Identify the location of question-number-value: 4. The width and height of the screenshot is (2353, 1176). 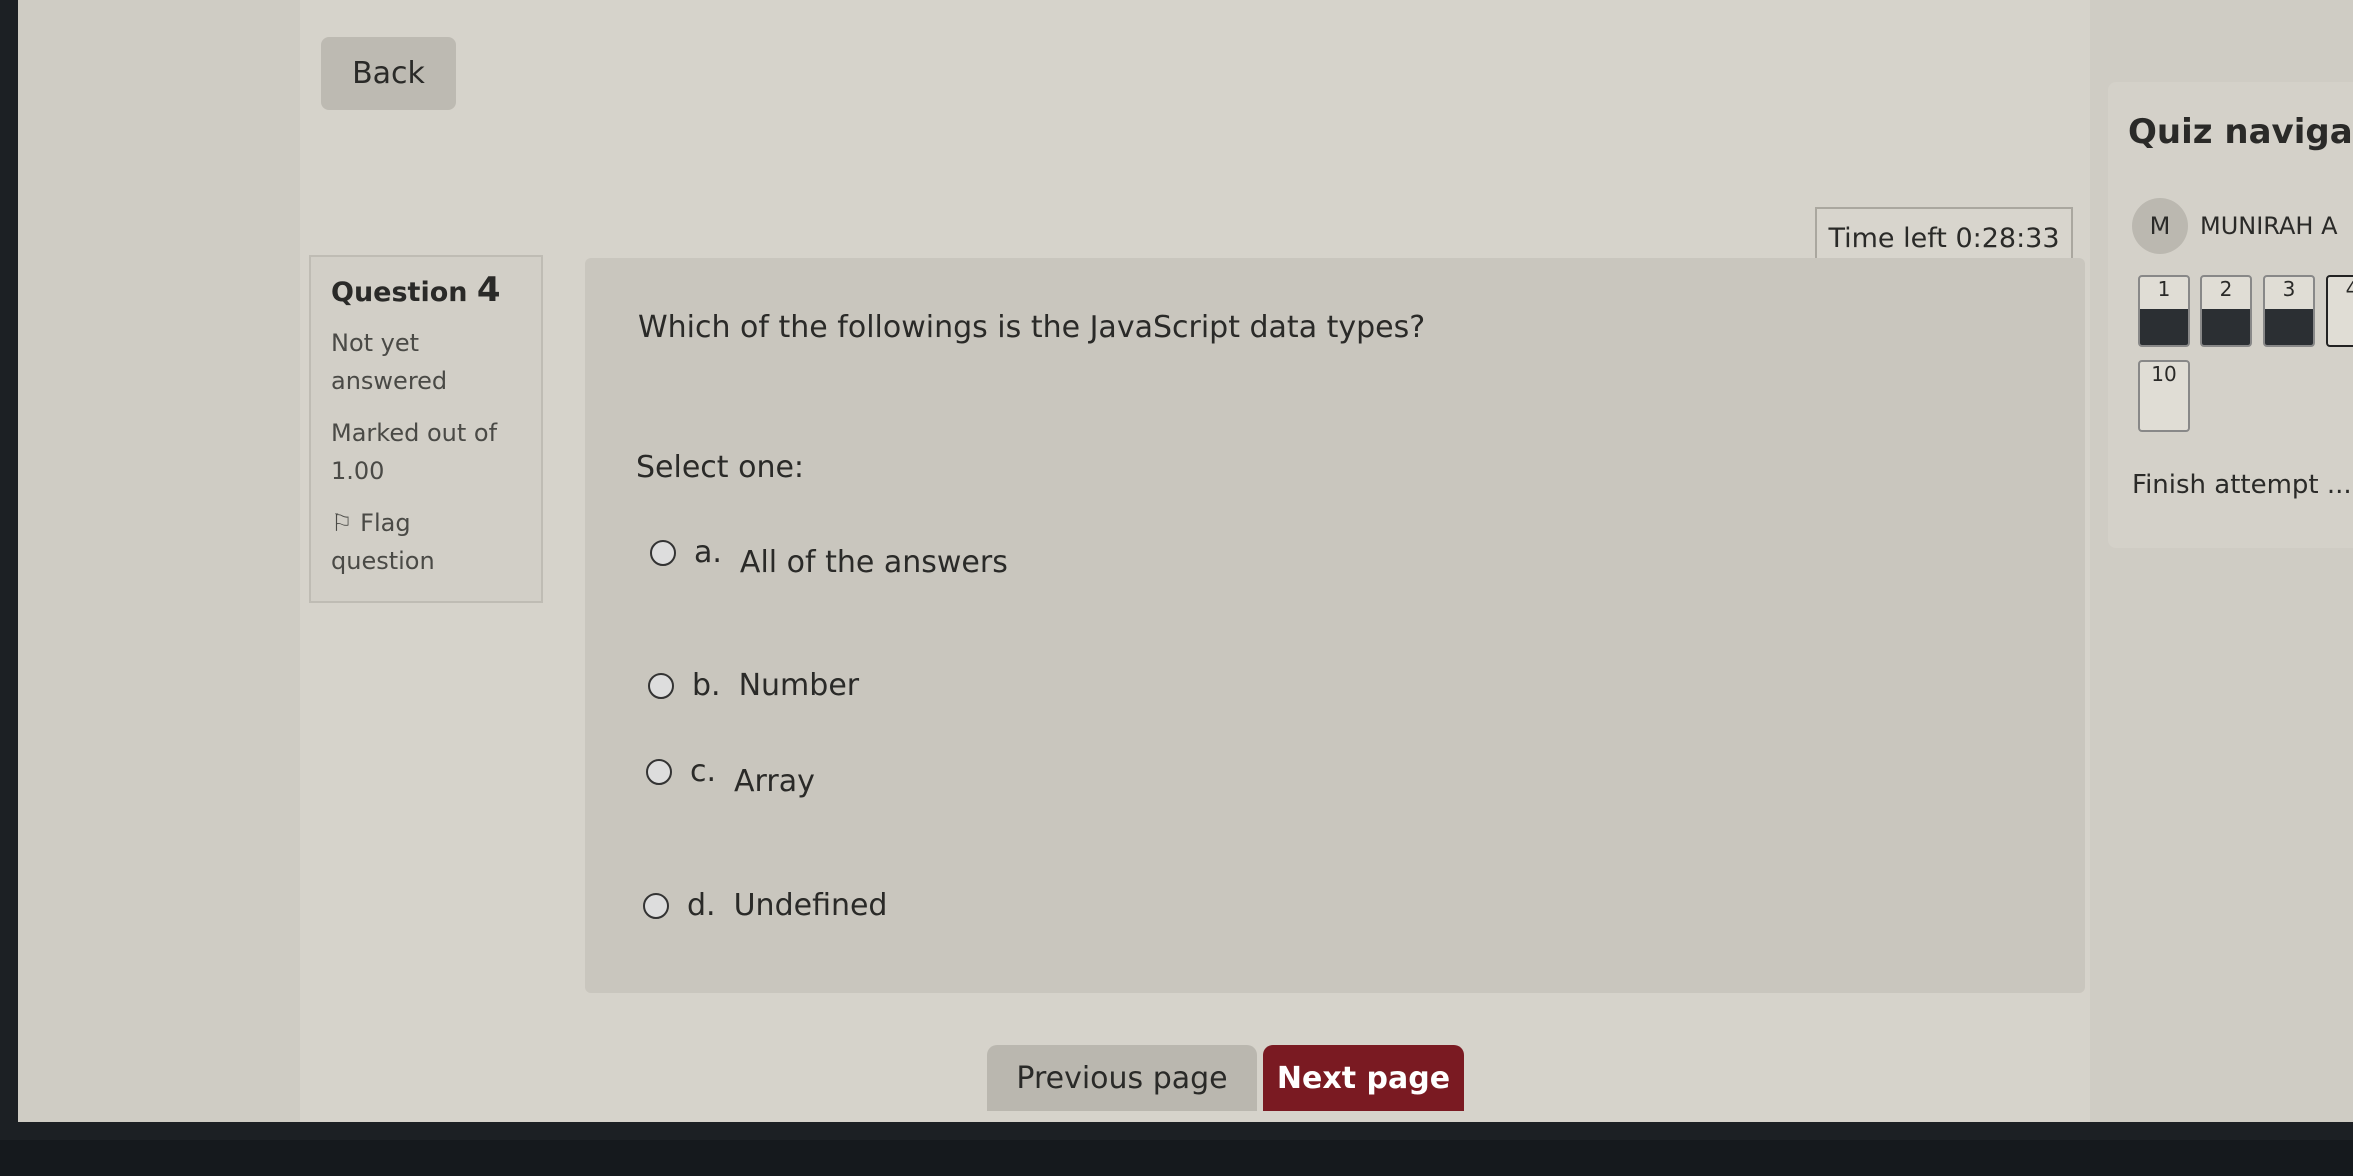
(488, 290).